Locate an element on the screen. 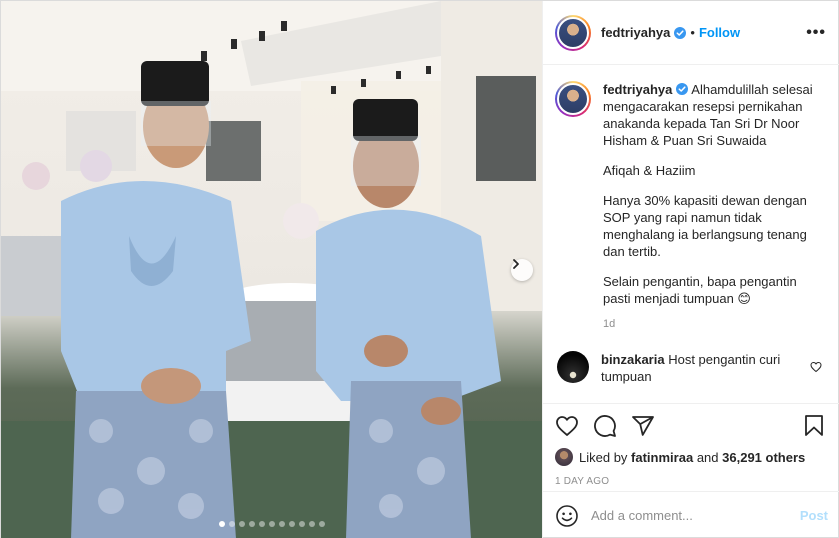 This screenshot has width=839, height=538. likes-middle: and is located at coordinates (707, 457).